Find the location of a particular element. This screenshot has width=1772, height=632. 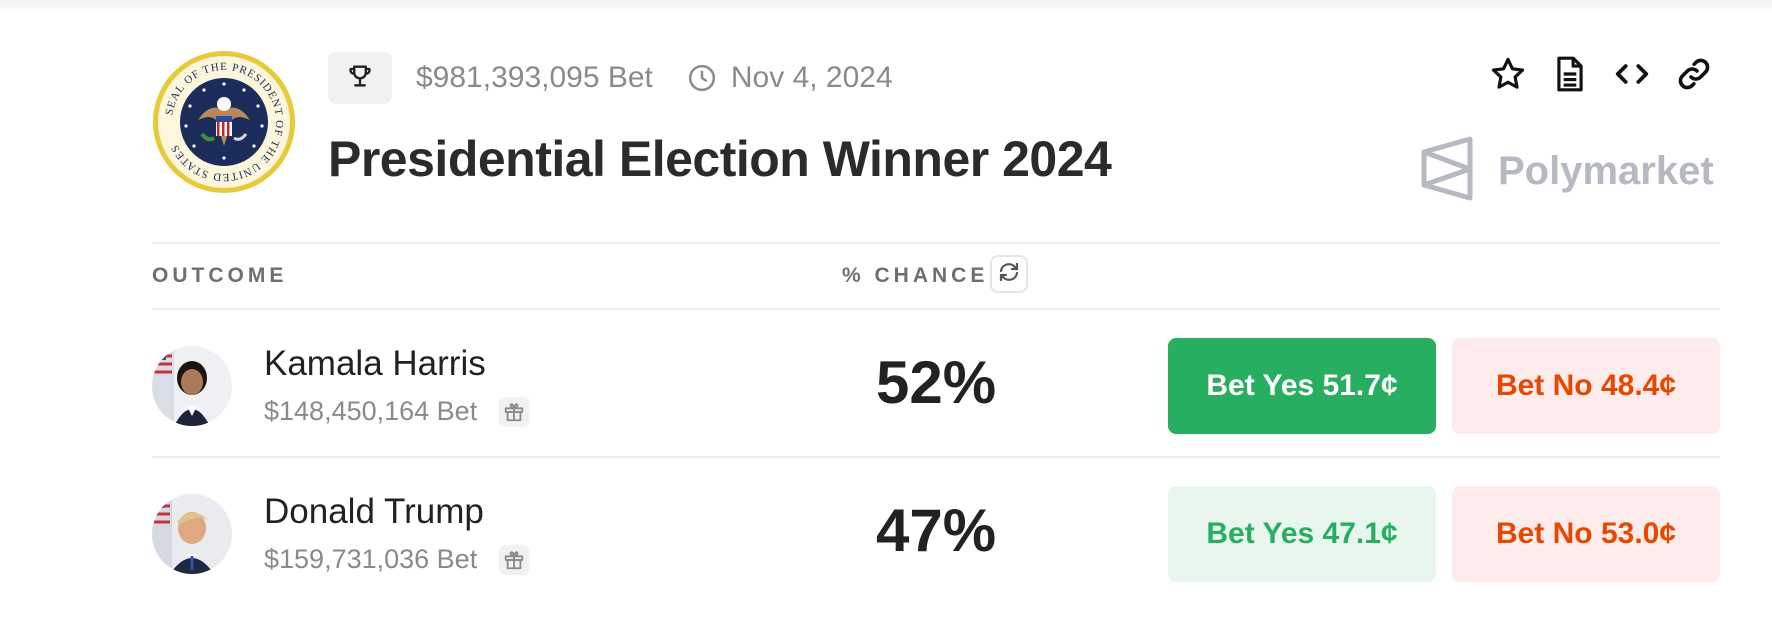

embed-button is located at coordinates (1632, 76).